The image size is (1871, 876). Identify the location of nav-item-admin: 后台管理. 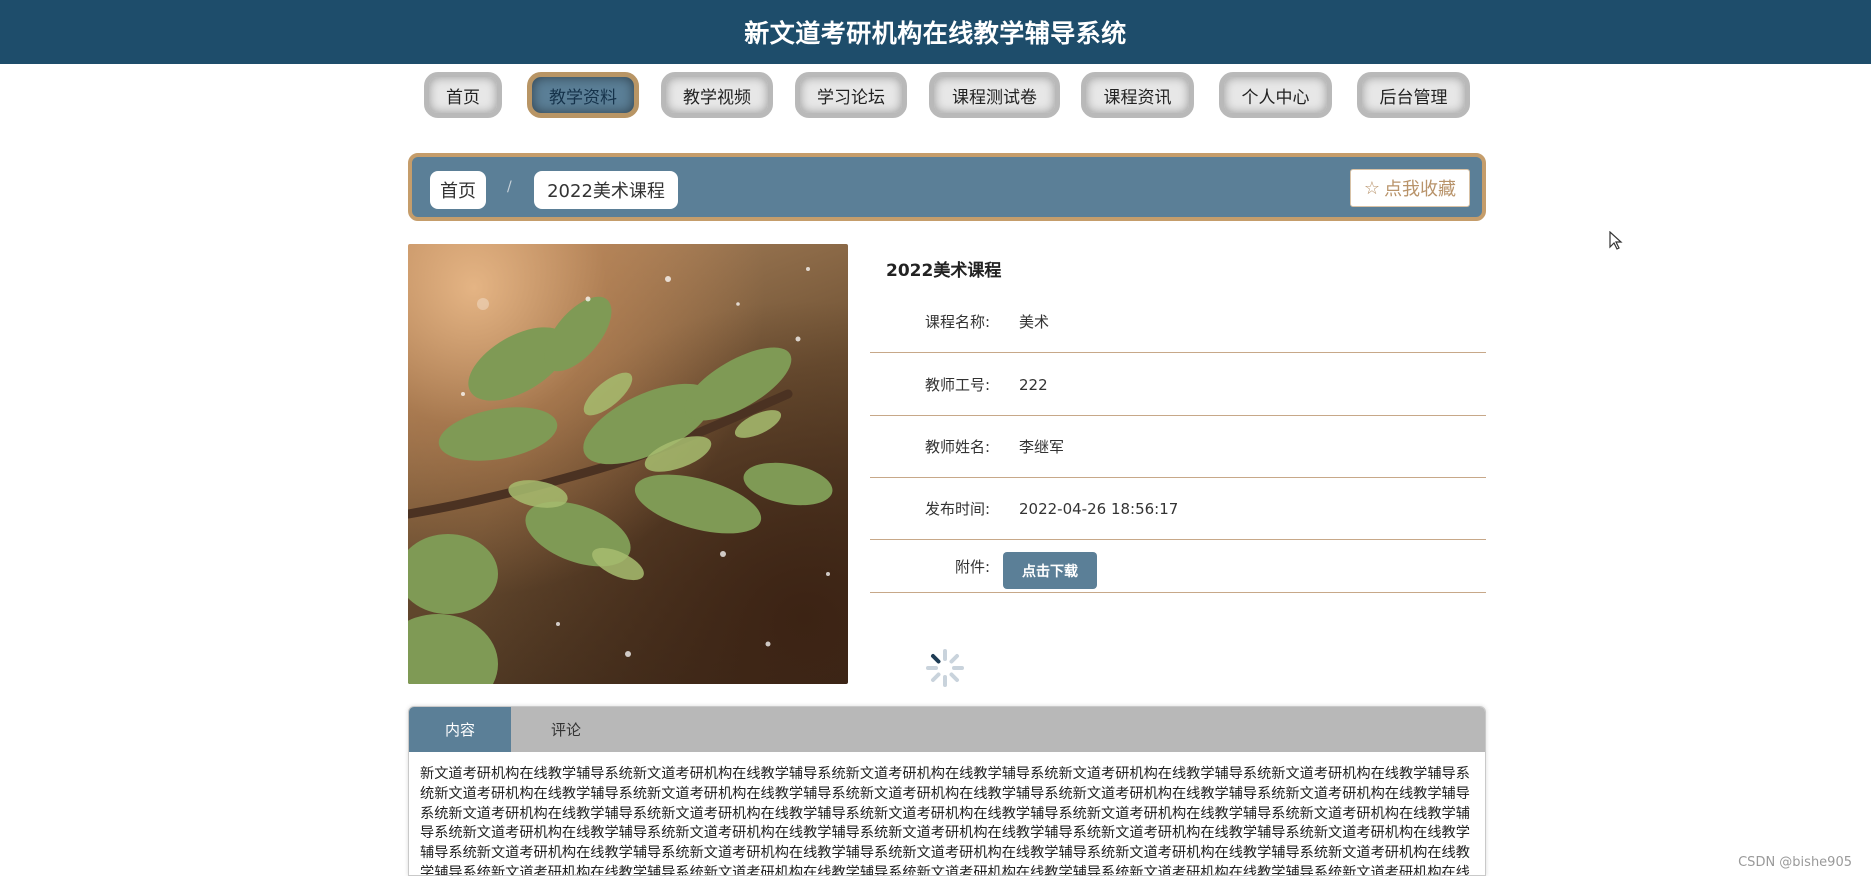
(1413, 95).